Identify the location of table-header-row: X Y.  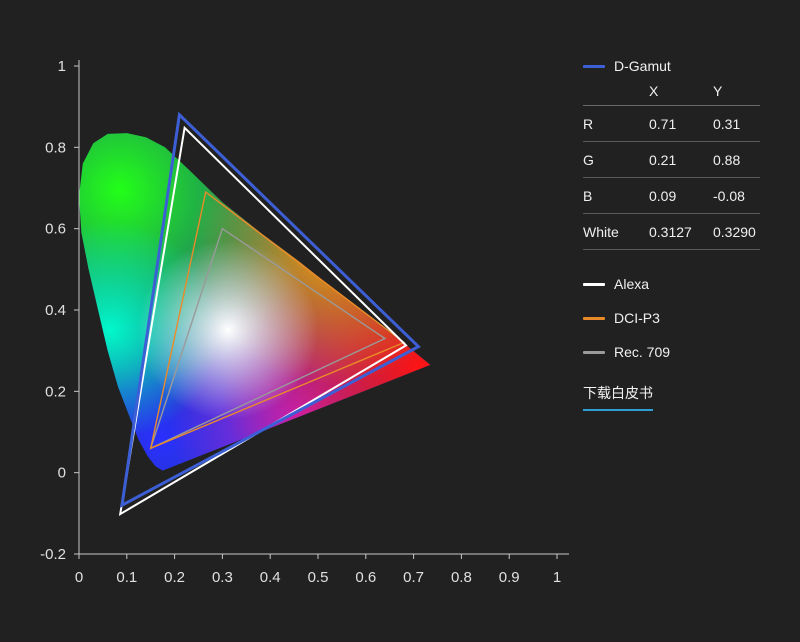
(671, 91).